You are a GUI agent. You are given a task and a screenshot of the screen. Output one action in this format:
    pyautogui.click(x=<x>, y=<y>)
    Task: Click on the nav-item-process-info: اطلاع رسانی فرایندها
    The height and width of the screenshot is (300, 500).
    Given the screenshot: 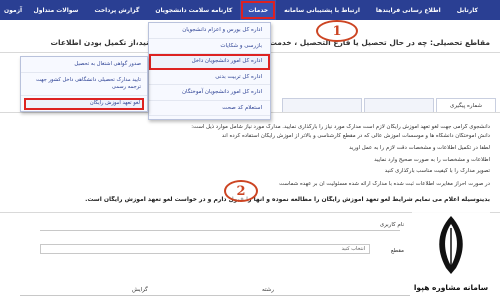 What is the action you would take?
    pyautogui.click(x=408, y=10)
    